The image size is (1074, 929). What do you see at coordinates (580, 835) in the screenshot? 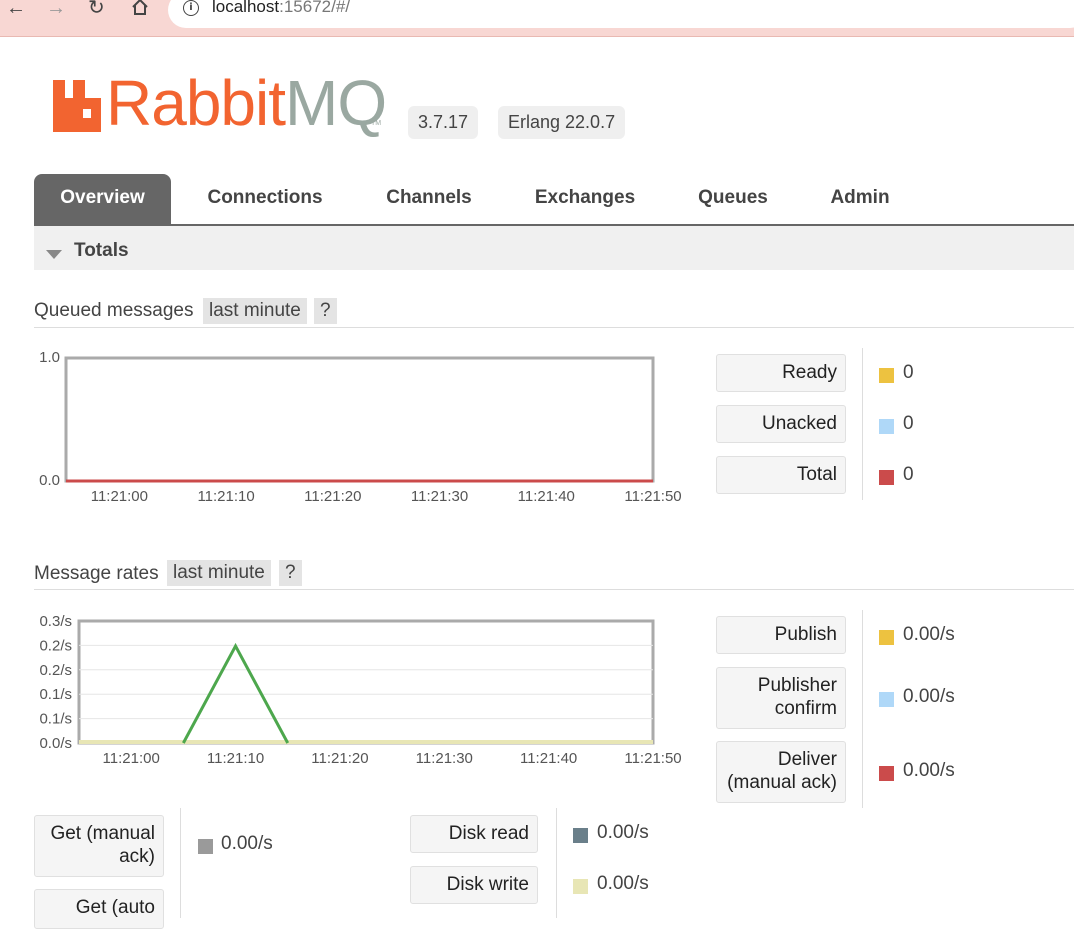
I see `disk-read-color-swatch` at bounding box center [580, 835].